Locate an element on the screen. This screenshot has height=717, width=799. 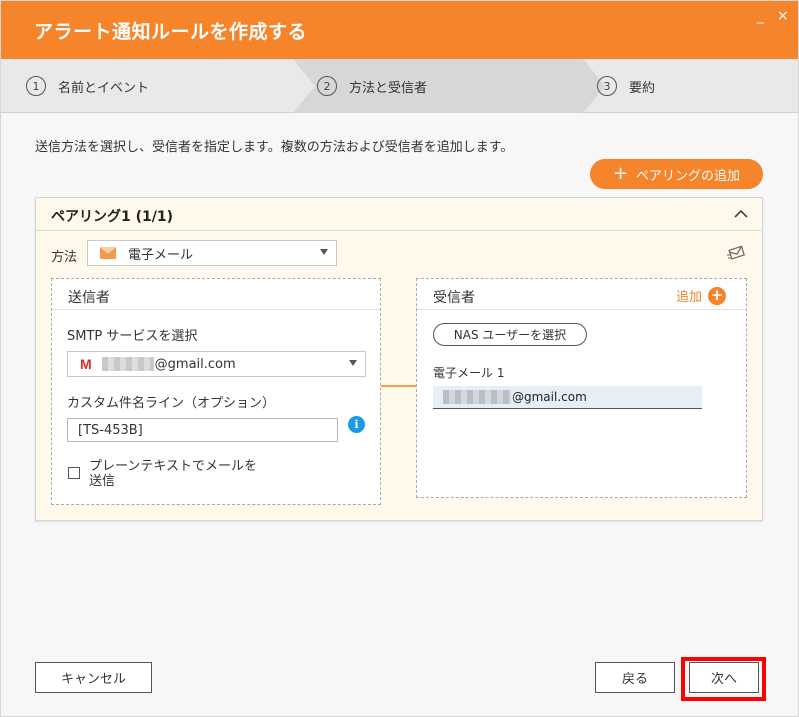
add-pairing-button: + ペアリングの追加 is located at coordinates (676, 174).